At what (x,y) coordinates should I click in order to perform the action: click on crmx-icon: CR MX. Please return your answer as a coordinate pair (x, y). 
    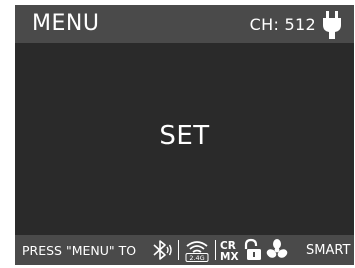
    Looking at the image, I should click on (229, 251).